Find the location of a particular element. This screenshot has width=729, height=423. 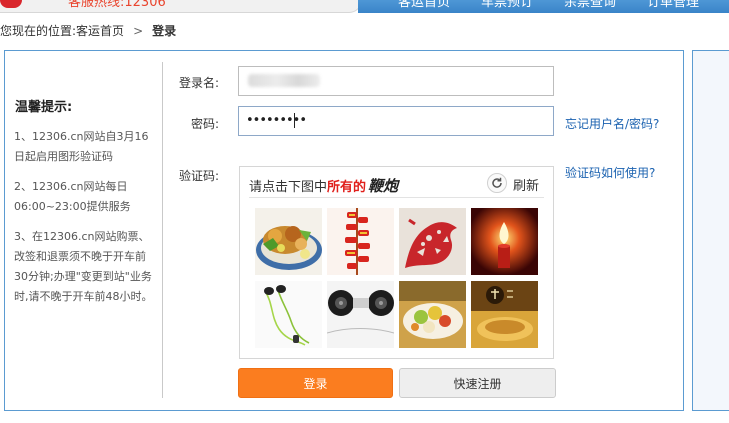

captcha-image-candle is located at coordinates (504, 241).